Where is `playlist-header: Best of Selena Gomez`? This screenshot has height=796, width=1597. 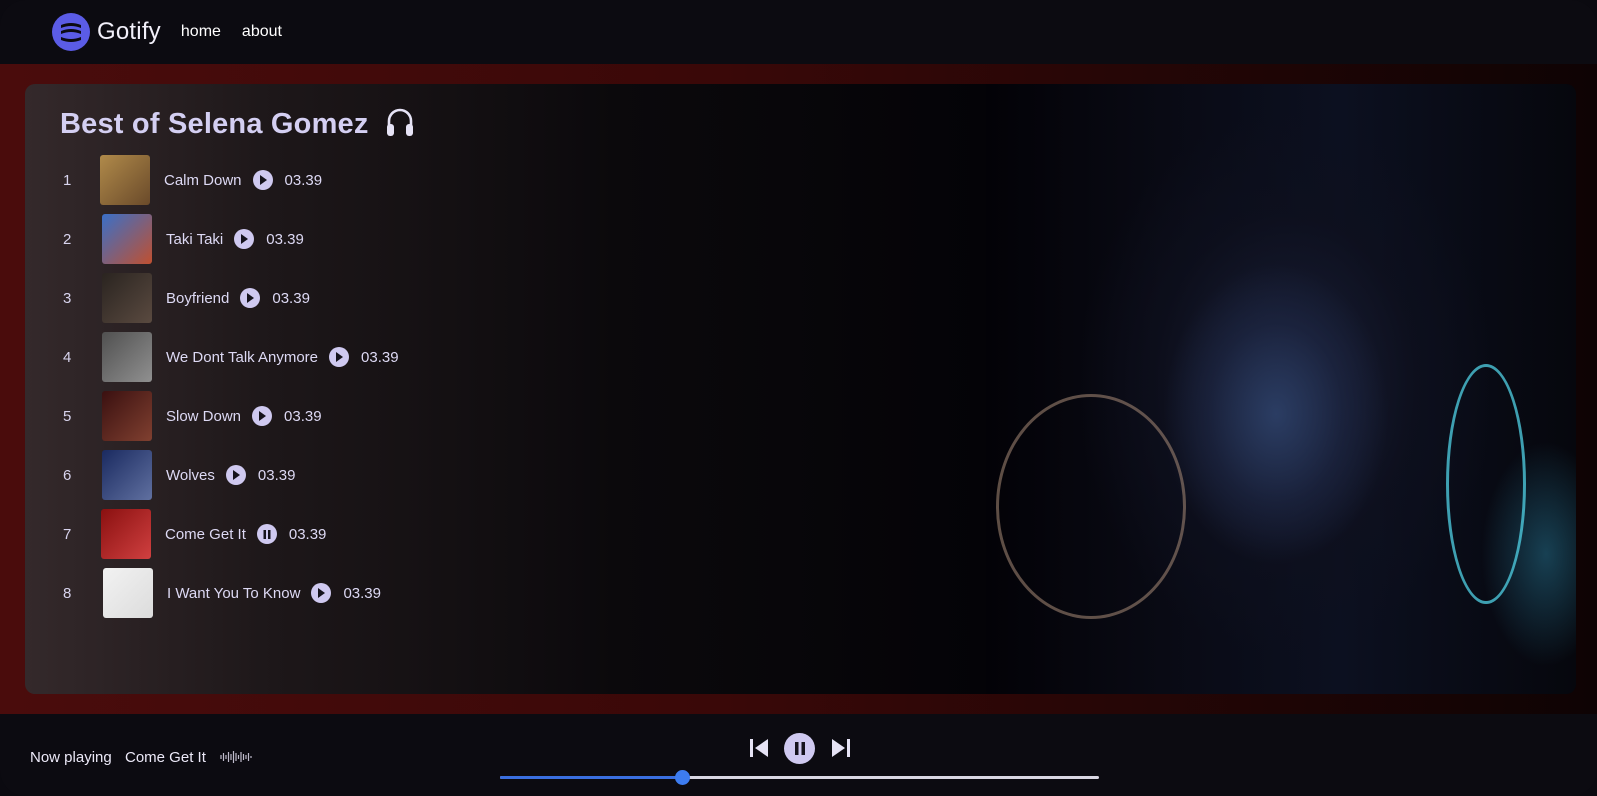
playlist-header: Best of Selena Gomez is located at coordinates (237, 124).